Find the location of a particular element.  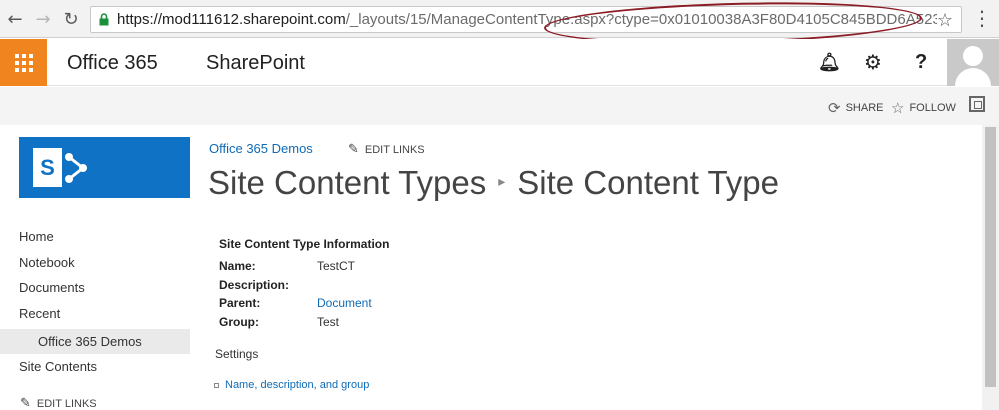

nav-edit-links: ✎ EDIT LINKS is located at coordinates (58, 403).